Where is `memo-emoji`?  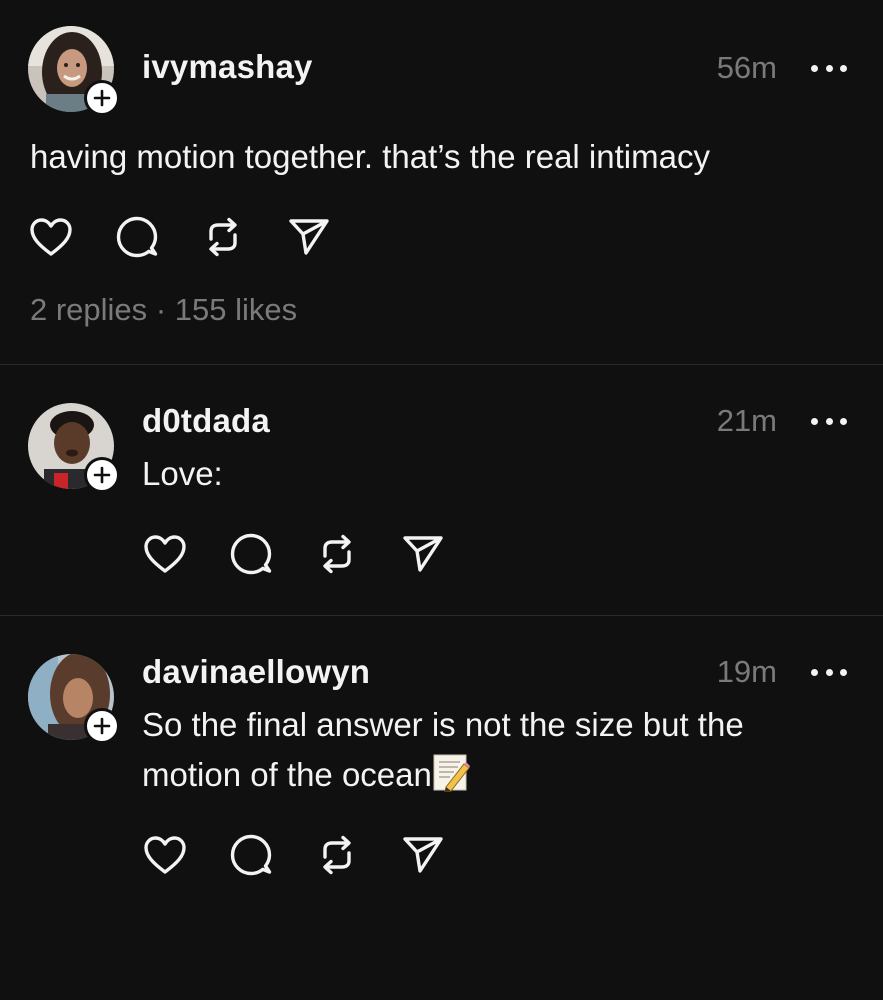 memo-emoji is located at coordinates (451, 773).